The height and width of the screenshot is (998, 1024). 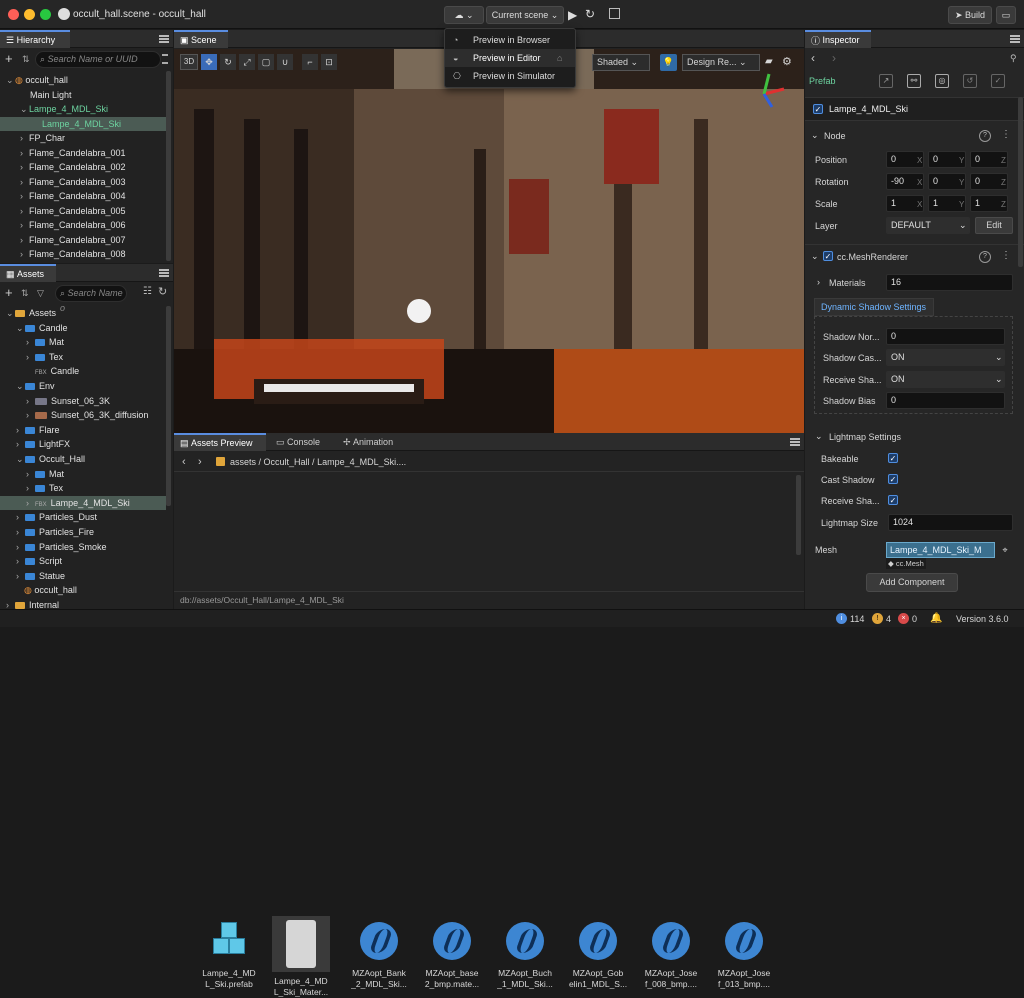 I want to click on inspector-menu-icon, so click(x=1015, y=39).